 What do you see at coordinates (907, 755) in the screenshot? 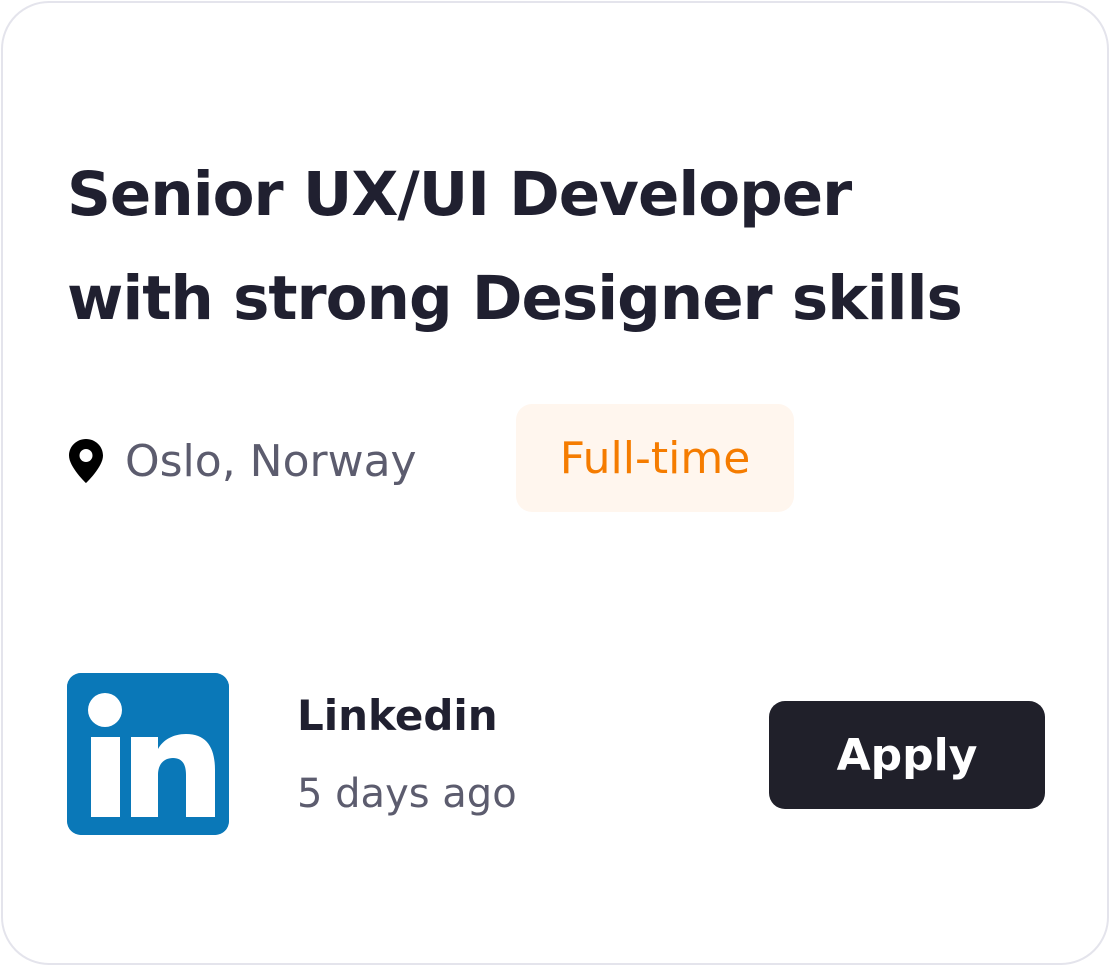
I see `apply-button: Apply` at bounding box center [907, 755].